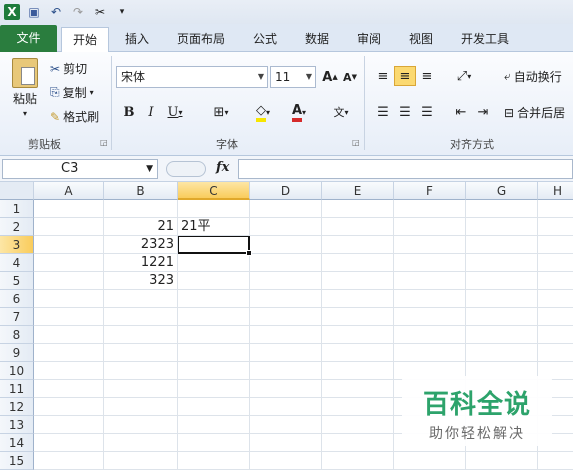  Describe the element at coordinates (485, 39) in the screenshot. I see `tab-developer: 开发工具` at that location.